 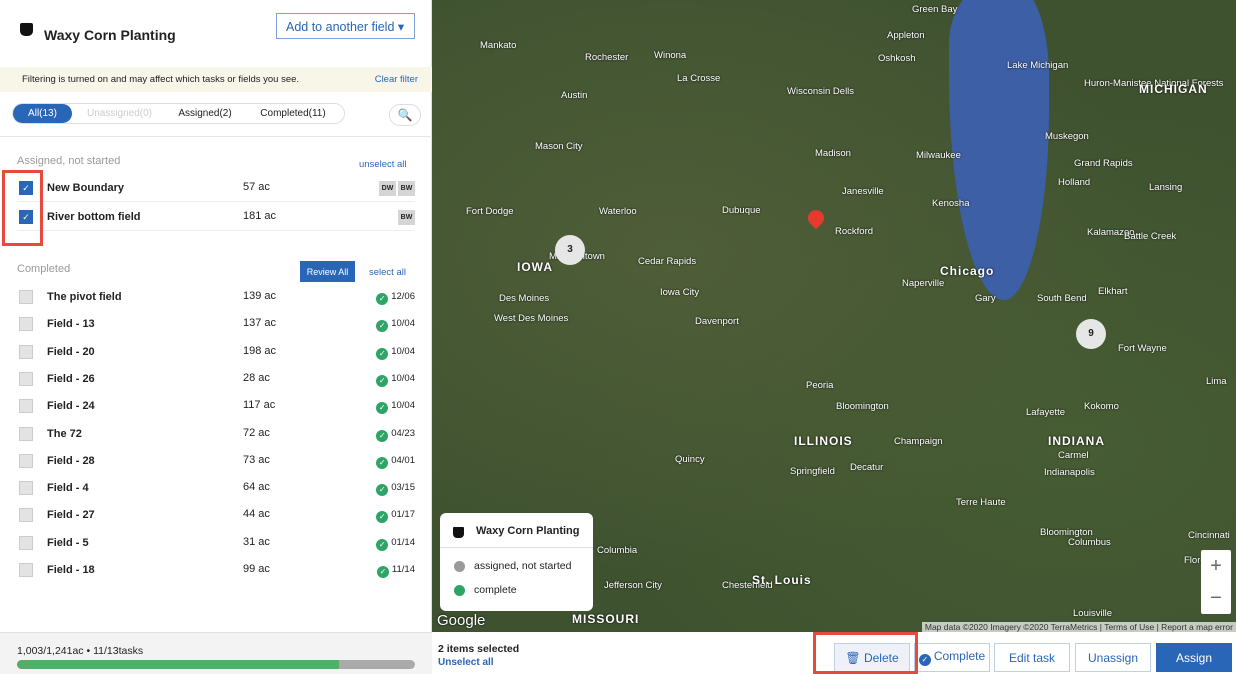 I want to click on map-label: Waterloo, so click(x=618, y=211).